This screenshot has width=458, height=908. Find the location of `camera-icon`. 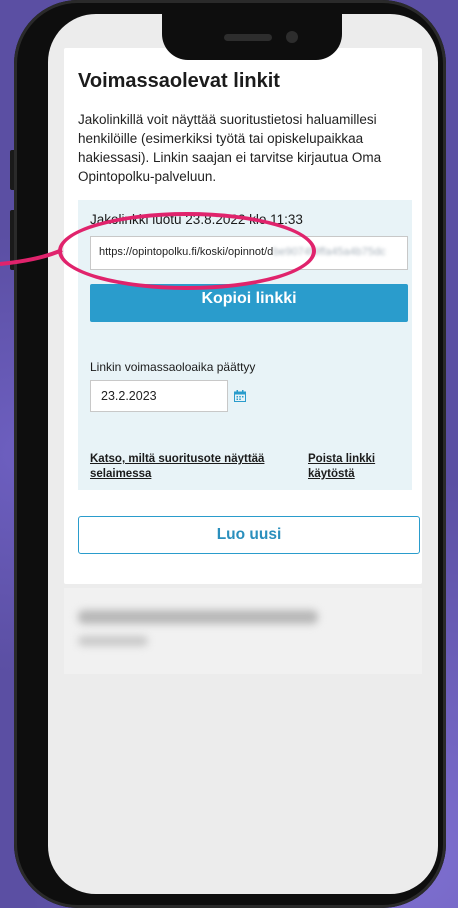

camera-icon is located at coordinates (292, 37).